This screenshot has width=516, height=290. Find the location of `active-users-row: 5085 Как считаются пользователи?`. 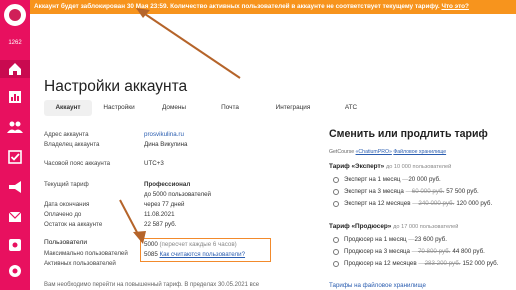

active-users-row: 5085 Как считаются пользователи? is located at coordinates (194, 254).